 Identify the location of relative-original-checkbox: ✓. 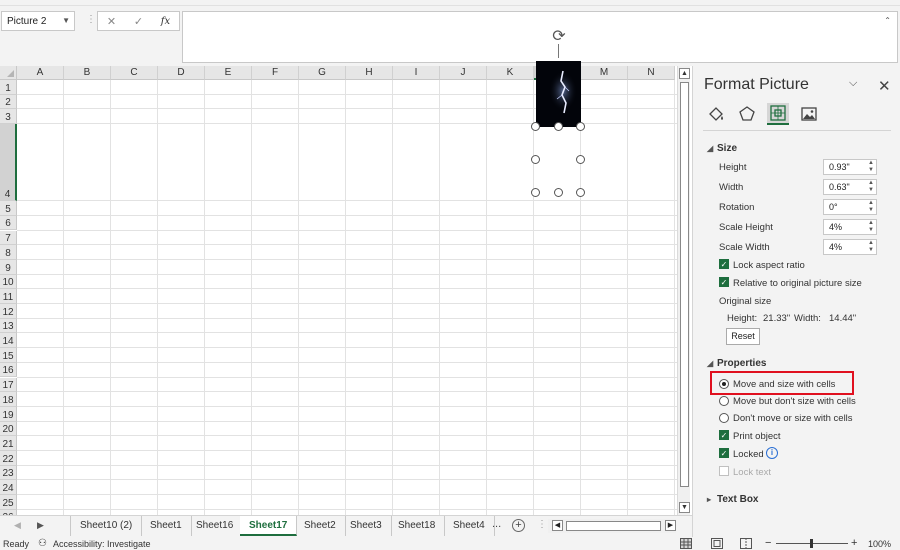
(724, 282).